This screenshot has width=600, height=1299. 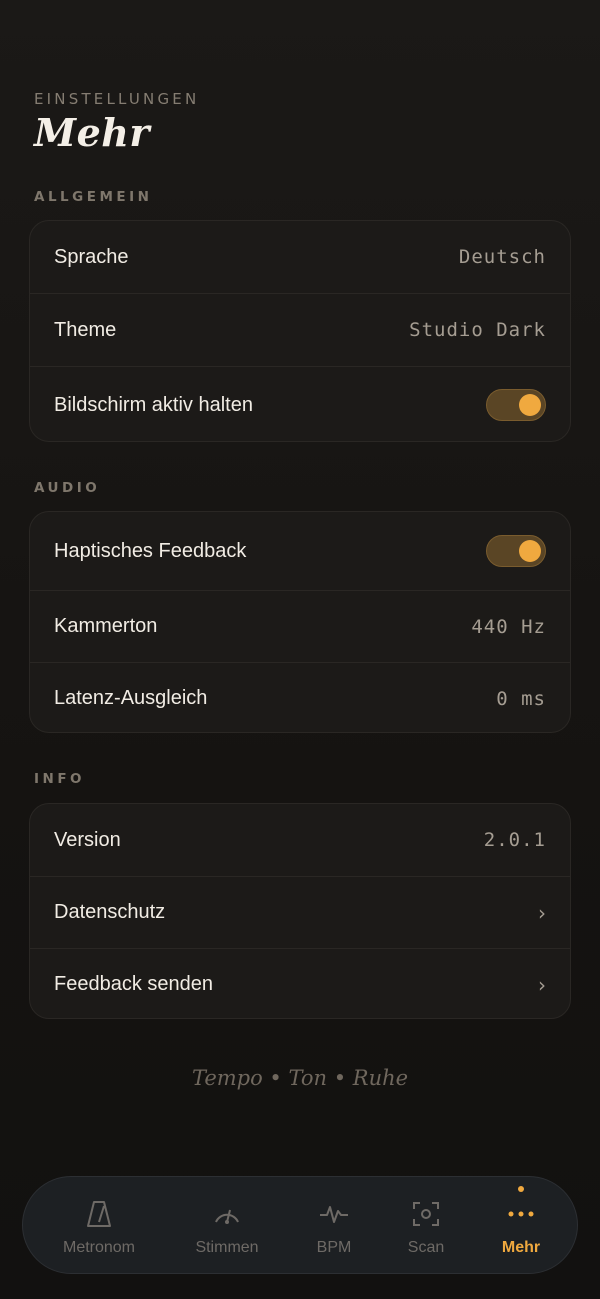 What do you see at coordinates (426, 1214) in the screenshot?
I see `scan-icon` at bounding box center [426, 1214].